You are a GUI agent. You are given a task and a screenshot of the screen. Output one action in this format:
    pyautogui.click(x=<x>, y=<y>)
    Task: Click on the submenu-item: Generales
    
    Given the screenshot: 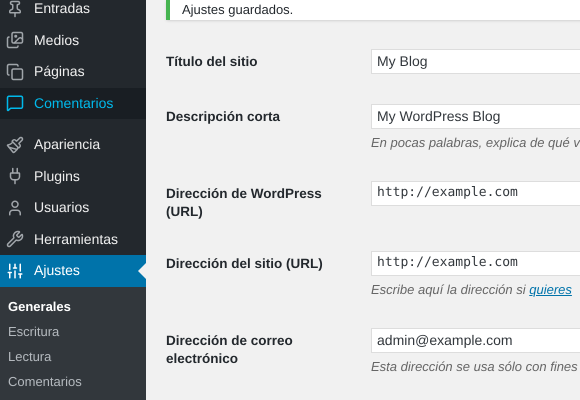 What is the action you would take?
    pyautogui.click(x=73, y=307)
    